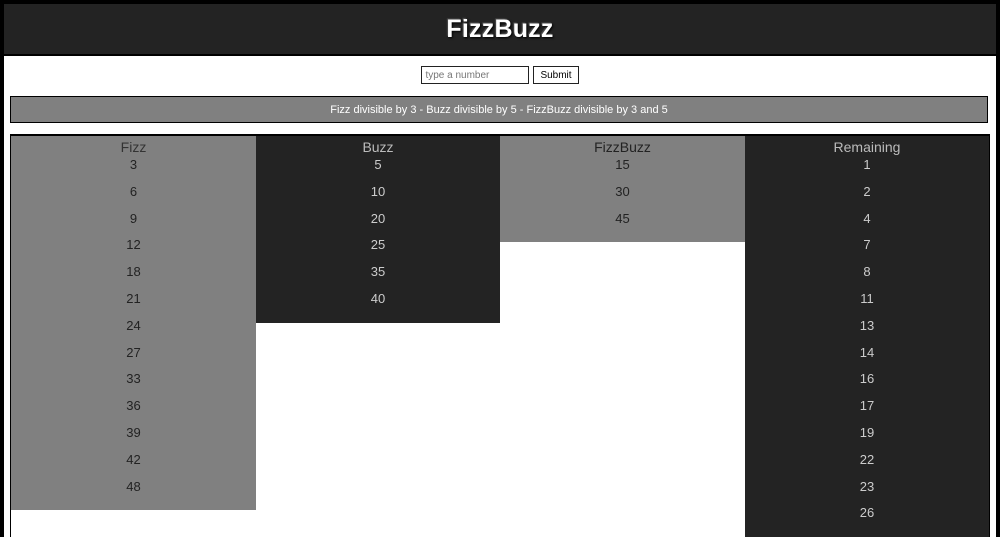 The height and width of the screenshot is (537, 1000). Describe the element at coordinates (133, 298) in the screenshot. I see `list-item: 21` at that location.